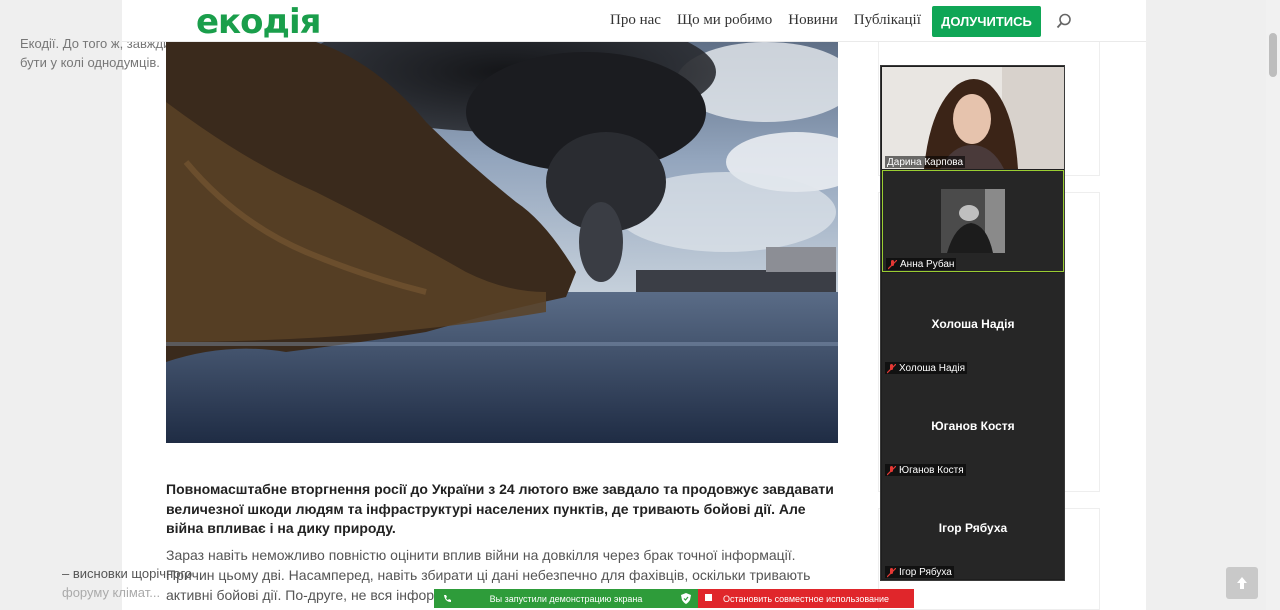  I want to click on participant-name-label: Юганов Костя, so click(925, 470).